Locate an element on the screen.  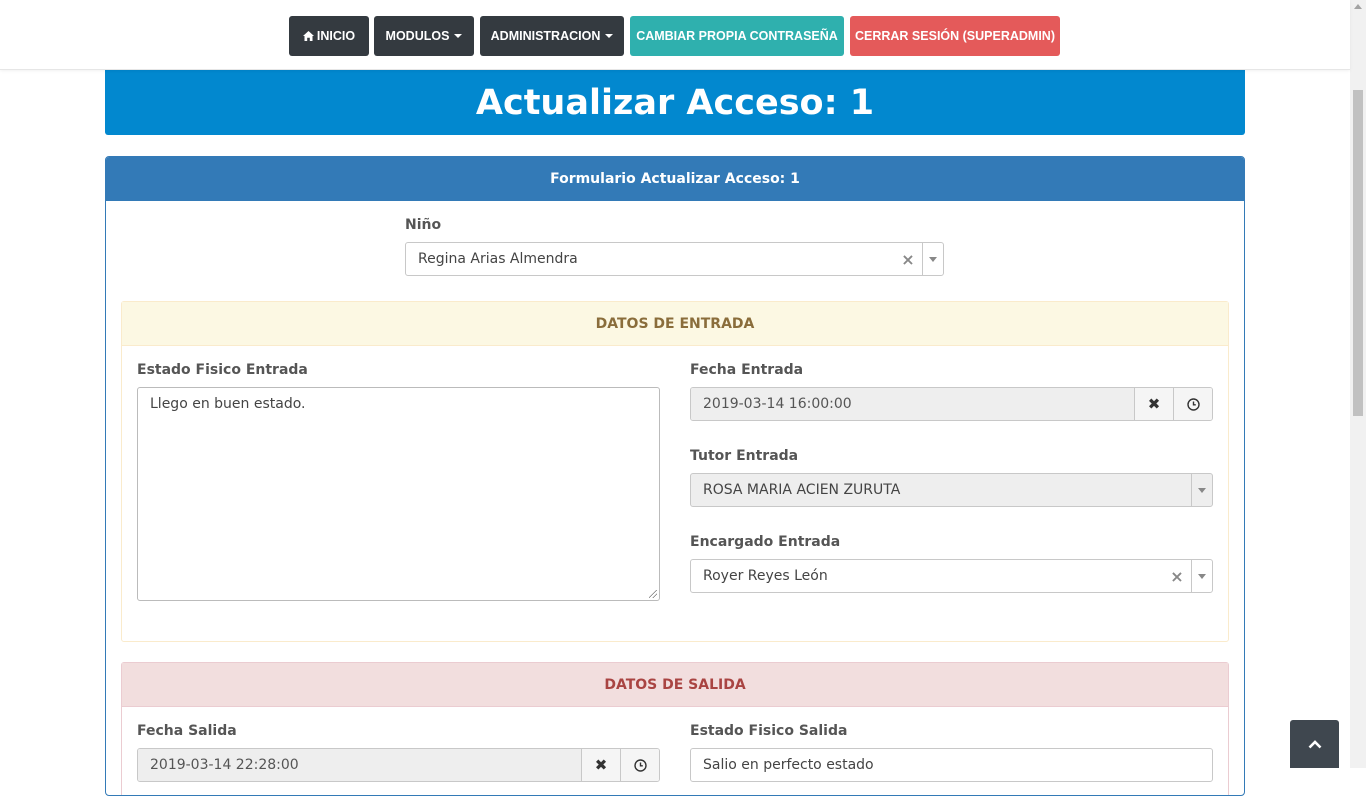
chevron-up-icon is located at coordinates (1314, 744).